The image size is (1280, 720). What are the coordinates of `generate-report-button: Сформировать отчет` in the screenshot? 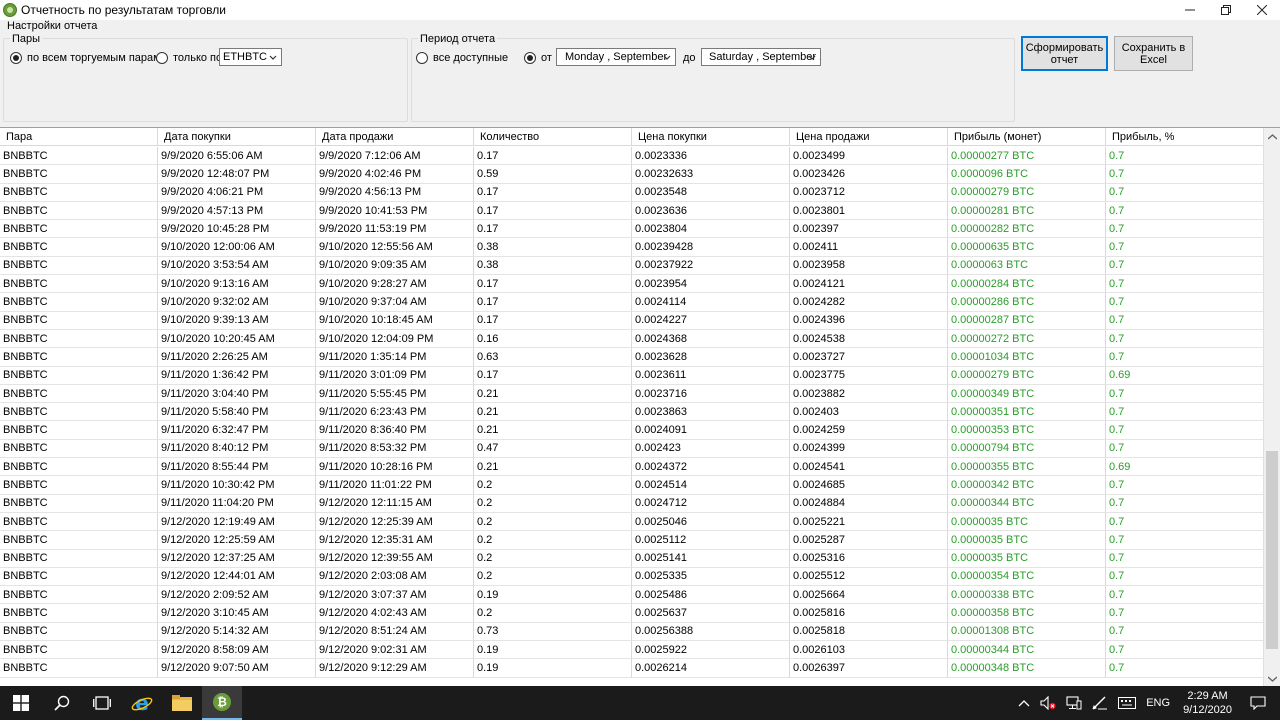 It's located at (1064, 53).